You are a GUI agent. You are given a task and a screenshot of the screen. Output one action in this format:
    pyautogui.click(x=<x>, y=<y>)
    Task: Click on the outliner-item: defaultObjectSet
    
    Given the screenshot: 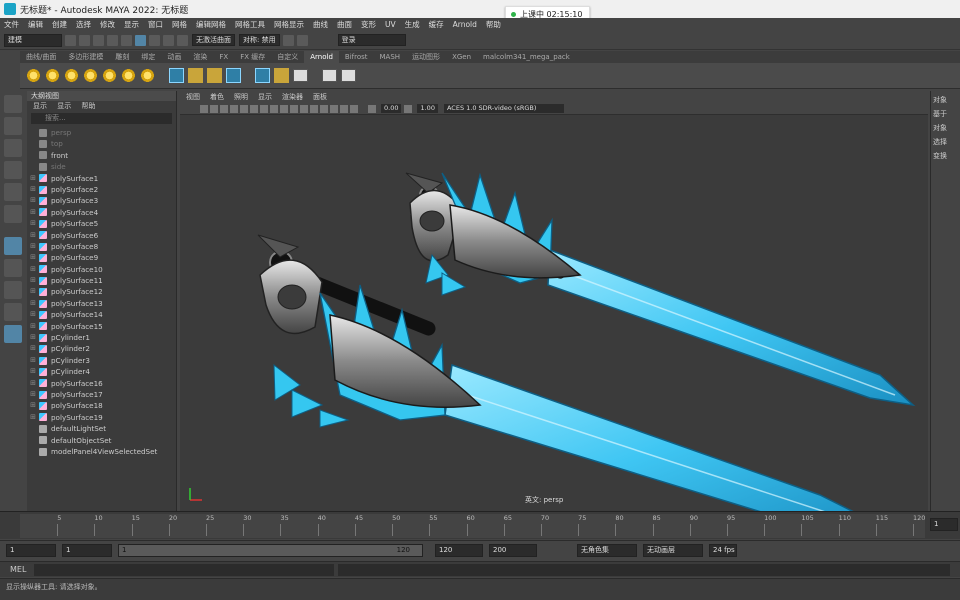 What is the action you would take?
    pyautogui.click(x=101, y=440)
    